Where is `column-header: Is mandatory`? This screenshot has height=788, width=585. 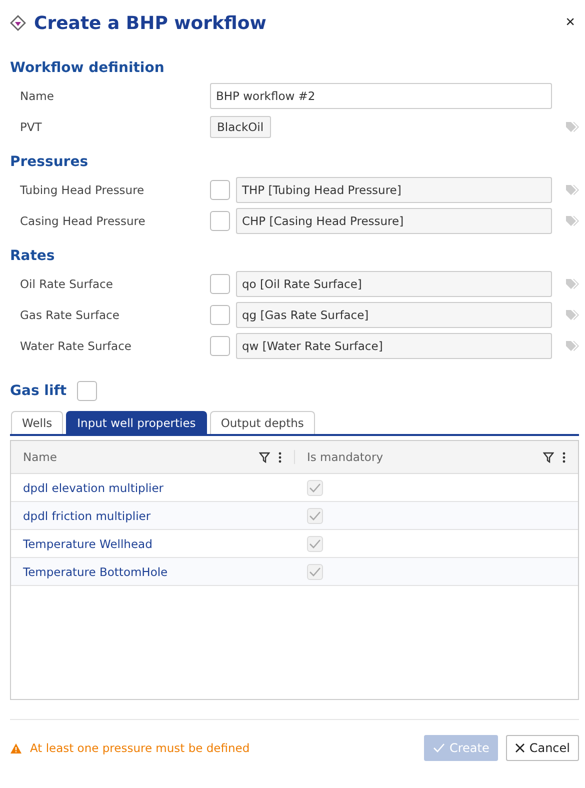
column-header: Is mandatory is located at coordinates (345, 457).